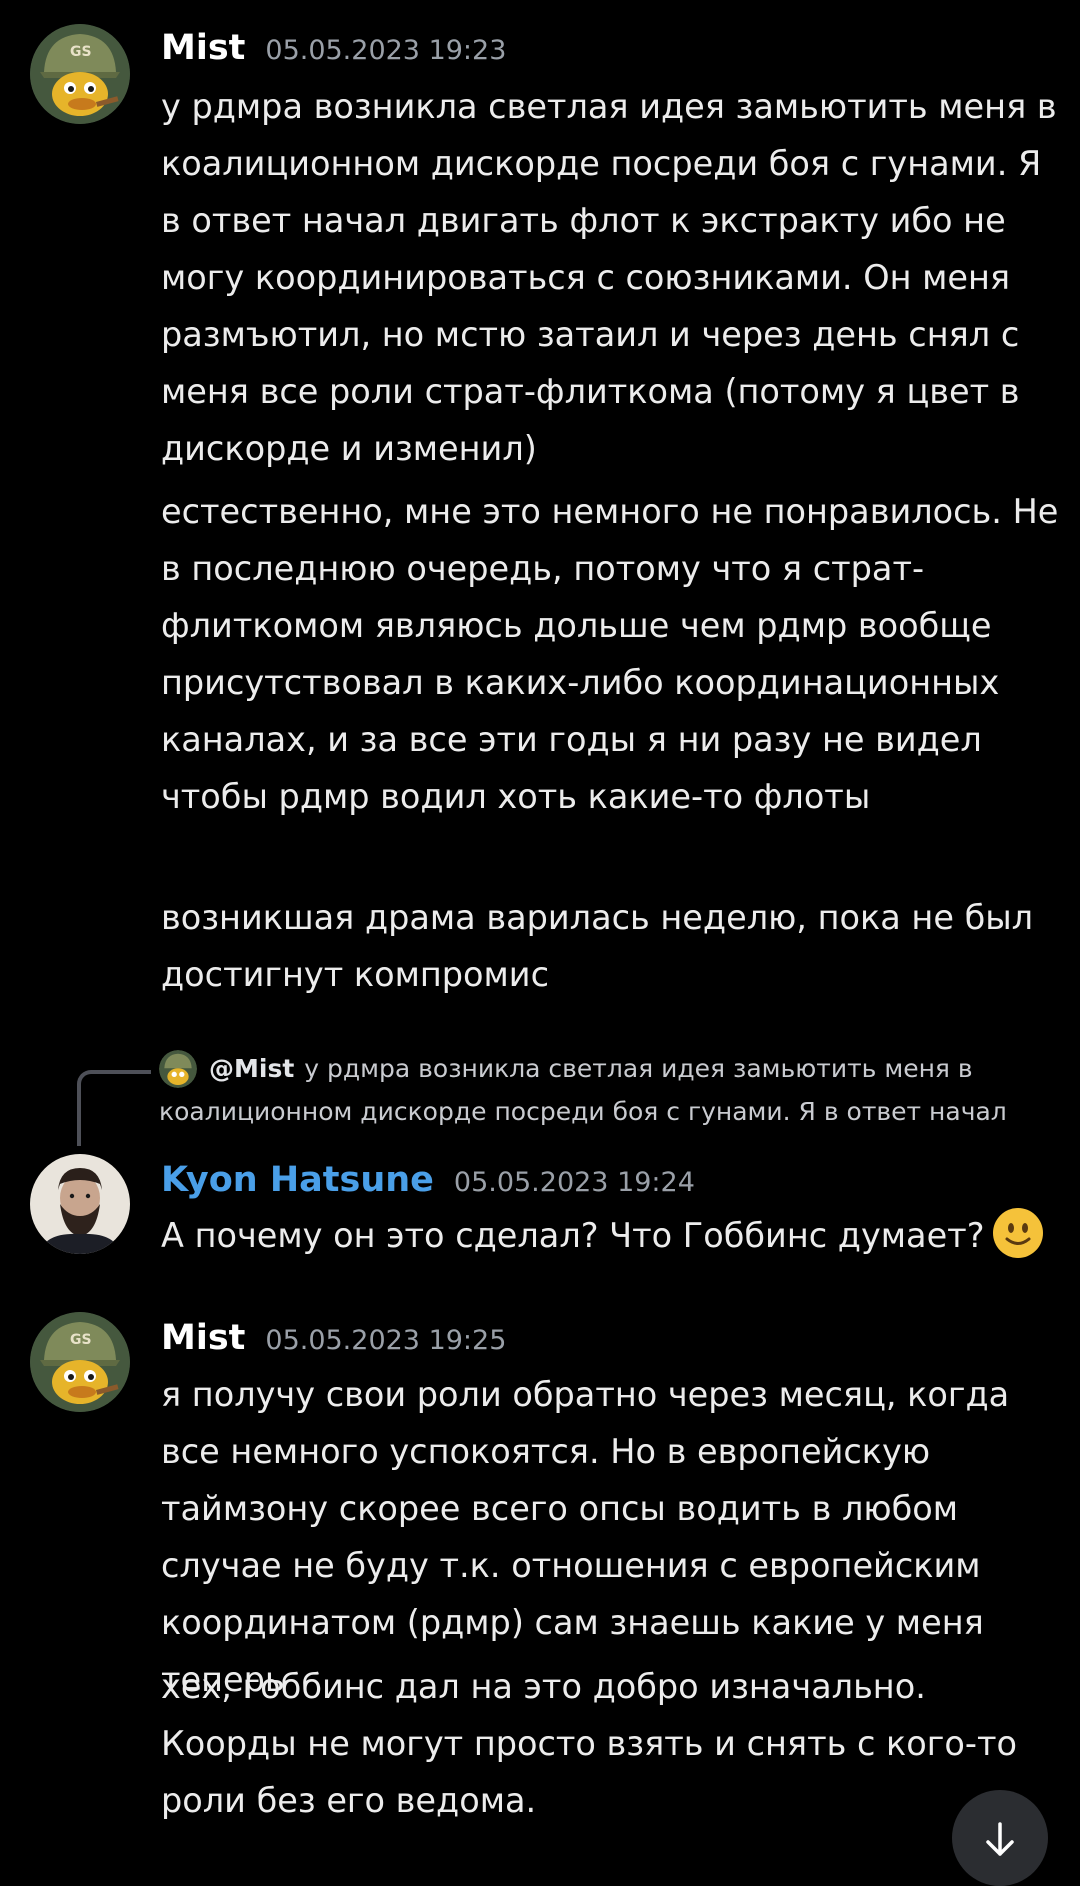 The height and width of the screenshot is (1886, 1080). I want to click on timestamp: 05.05.2023 19:24, so click(574, 1182).